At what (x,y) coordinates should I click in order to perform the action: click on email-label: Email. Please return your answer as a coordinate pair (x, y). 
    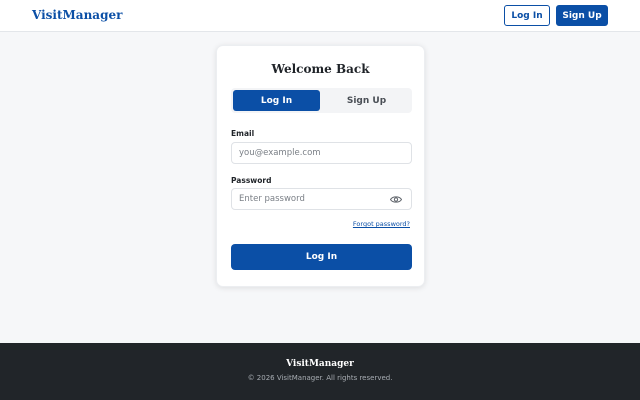
    Looking at the image, I should click on (243, 133).